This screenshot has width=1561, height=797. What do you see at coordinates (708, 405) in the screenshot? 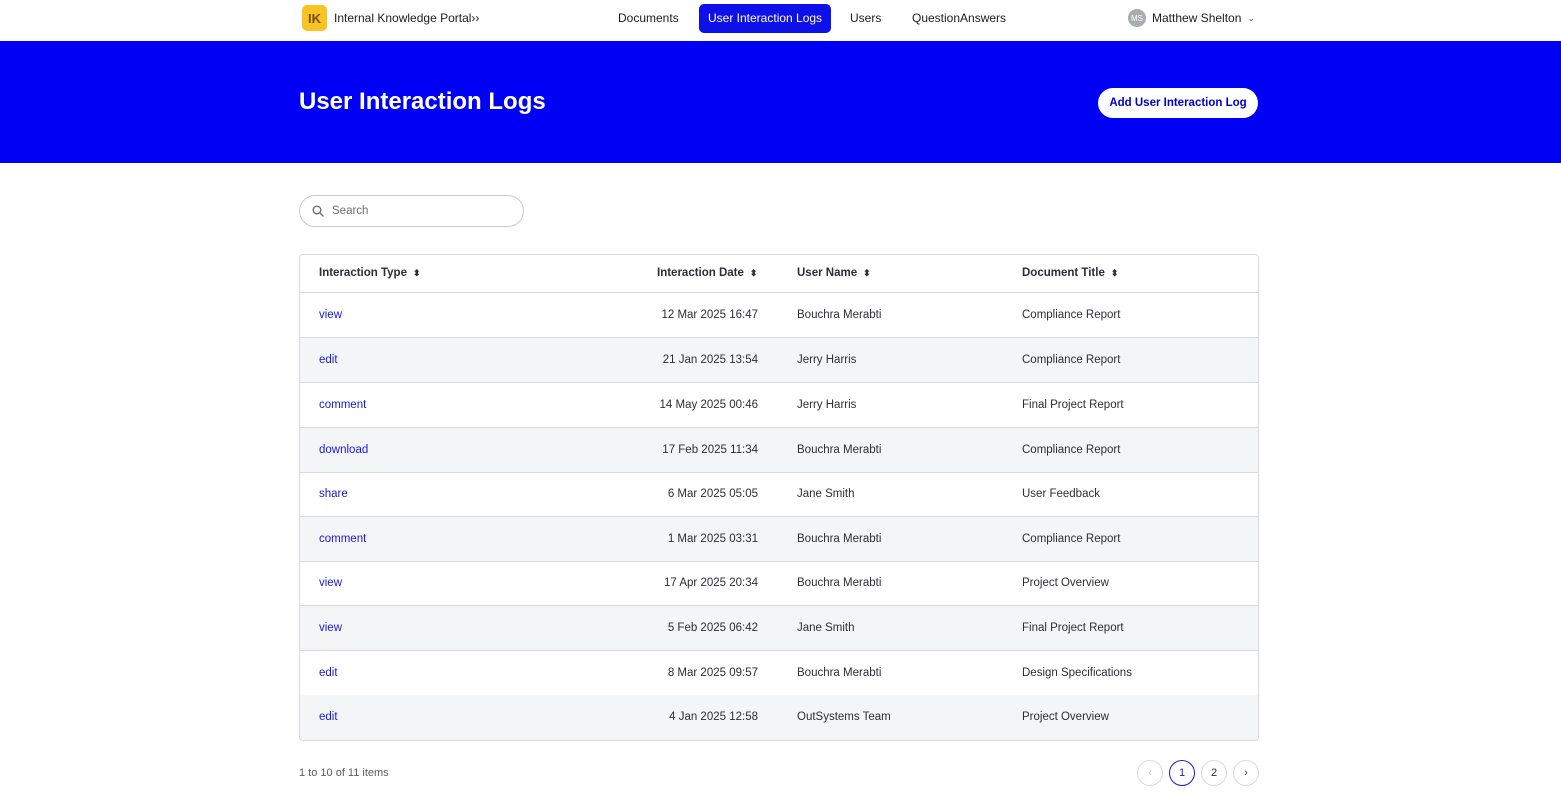
I see `interaction-date: 14 May 2025 00:46` at bounding box center [708, 405].